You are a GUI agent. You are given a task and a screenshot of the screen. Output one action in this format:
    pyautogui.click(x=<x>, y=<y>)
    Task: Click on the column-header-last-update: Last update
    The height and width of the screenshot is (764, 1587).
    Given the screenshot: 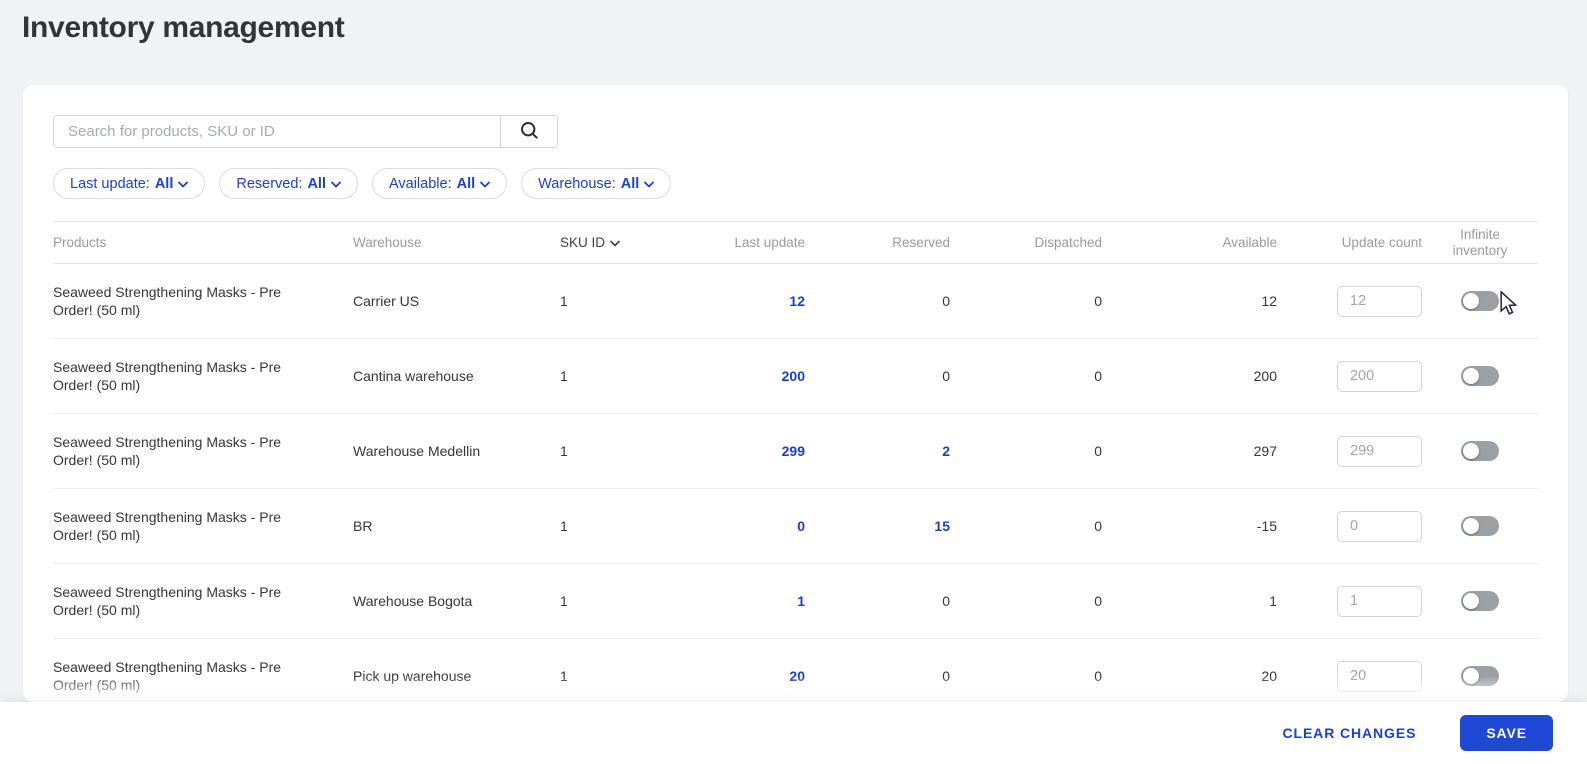 What is the action you would take?
    pyautogui.click(x=769, y=242)
    